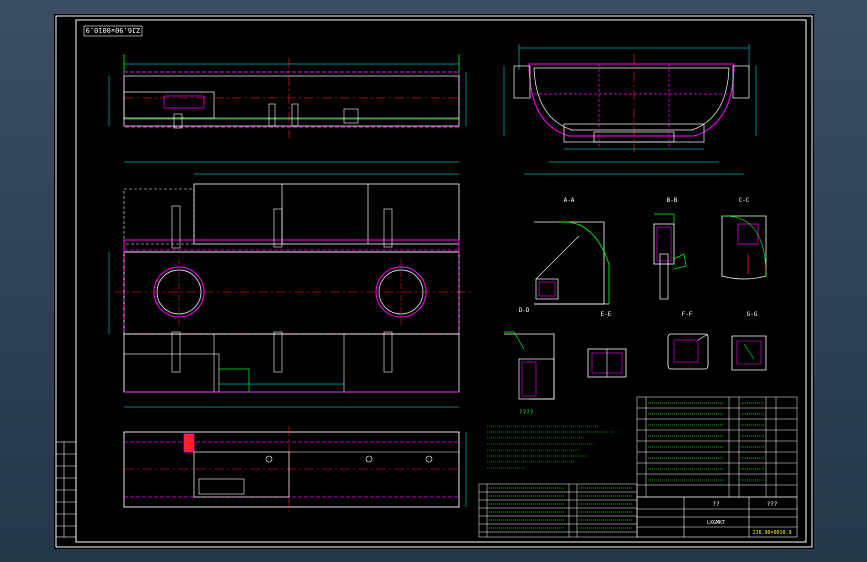  Describe the element at coordinates (569, 200) in the screenshot. I see `section-a-label: A-A` at that location.